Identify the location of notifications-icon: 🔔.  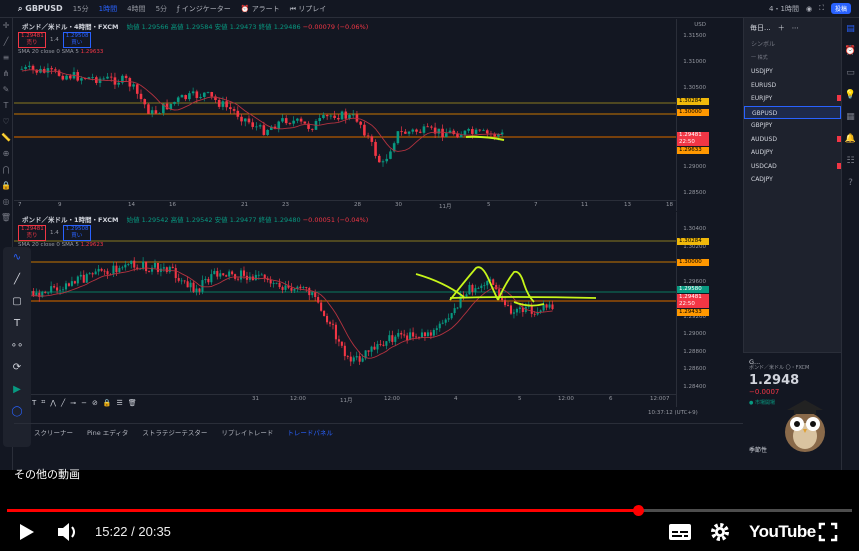
(850, 139).